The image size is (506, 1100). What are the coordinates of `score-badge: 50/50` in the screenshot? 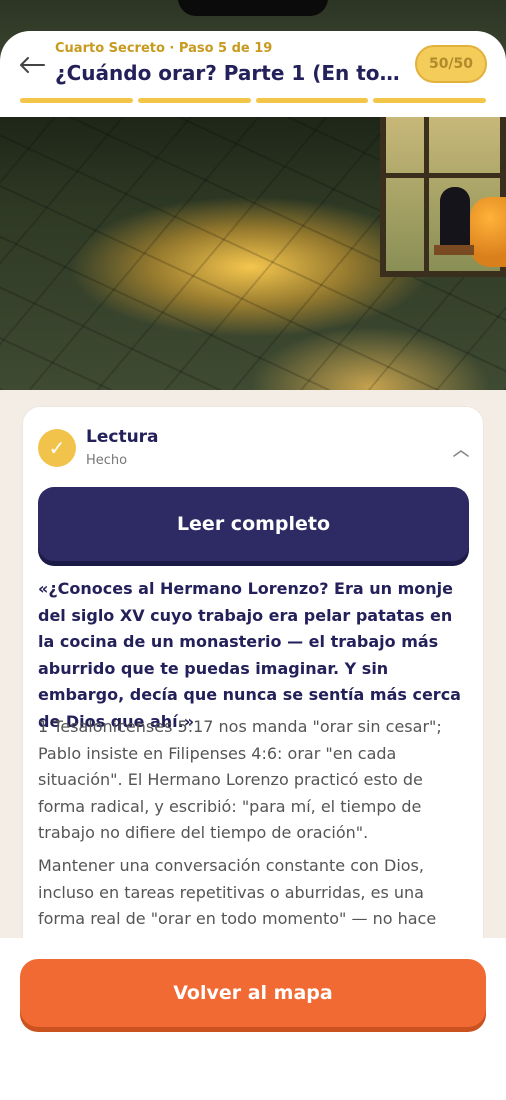 It's located at (451, 64).